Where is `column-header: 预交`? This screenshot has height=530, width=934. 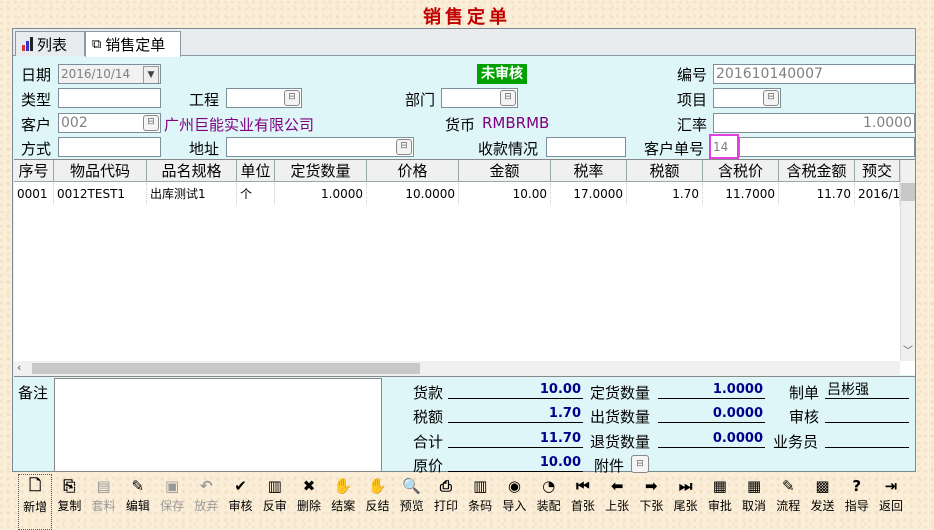 column-header: 预交 is located at coordinates (877, 171).